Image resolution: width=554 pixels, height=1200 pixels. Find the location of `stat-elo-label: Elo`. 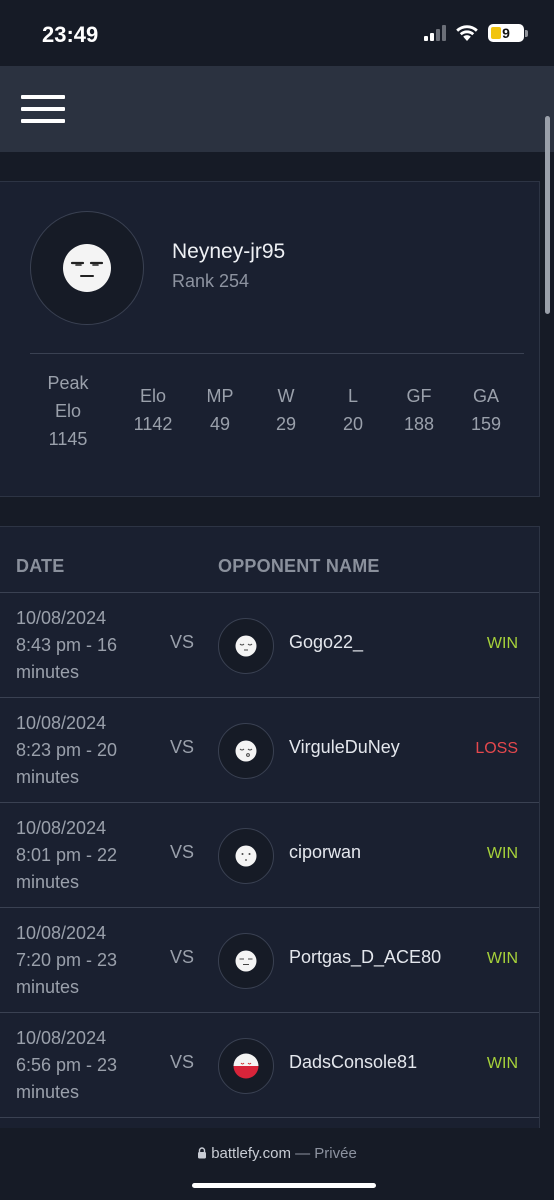

stat-elo-label: Elo is located at coordinates (152, 396).